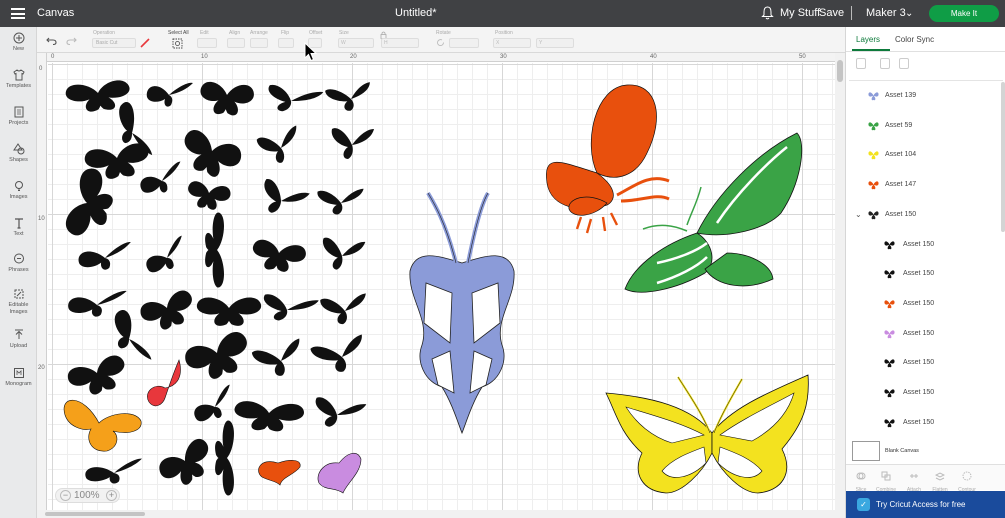 This screenshot has height=518, width=1005. Describe the element at coordinates (107, 43) in the screenshot. I see `operation-value: Basic Cut` at that location.